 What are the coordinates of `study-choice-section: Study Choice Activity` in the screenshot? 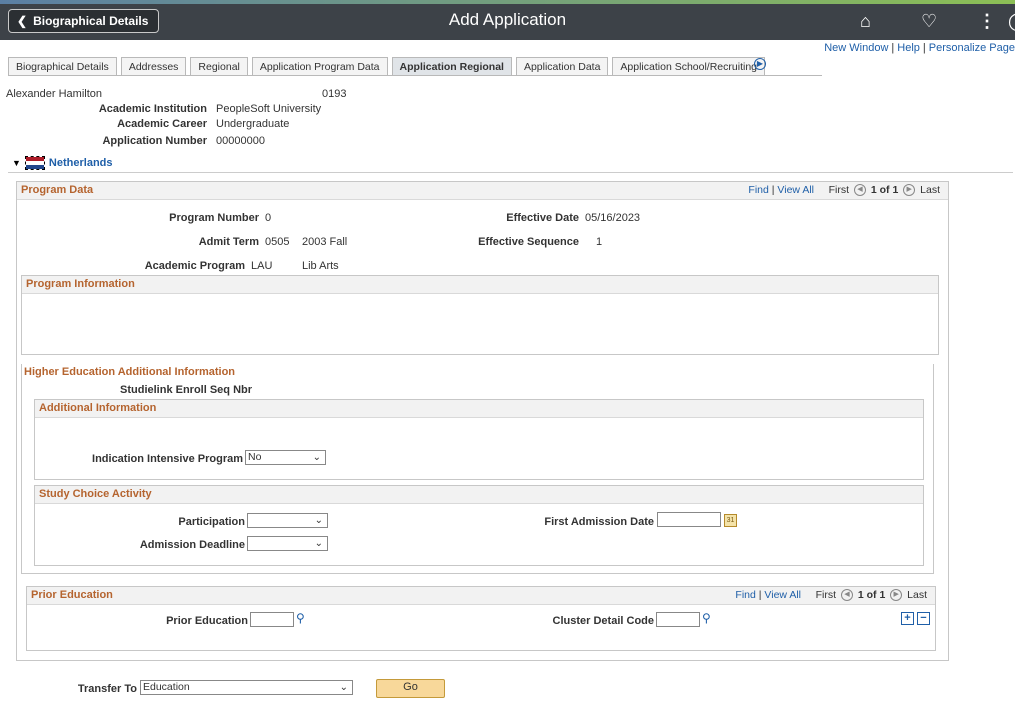 It's located at (479, 525).